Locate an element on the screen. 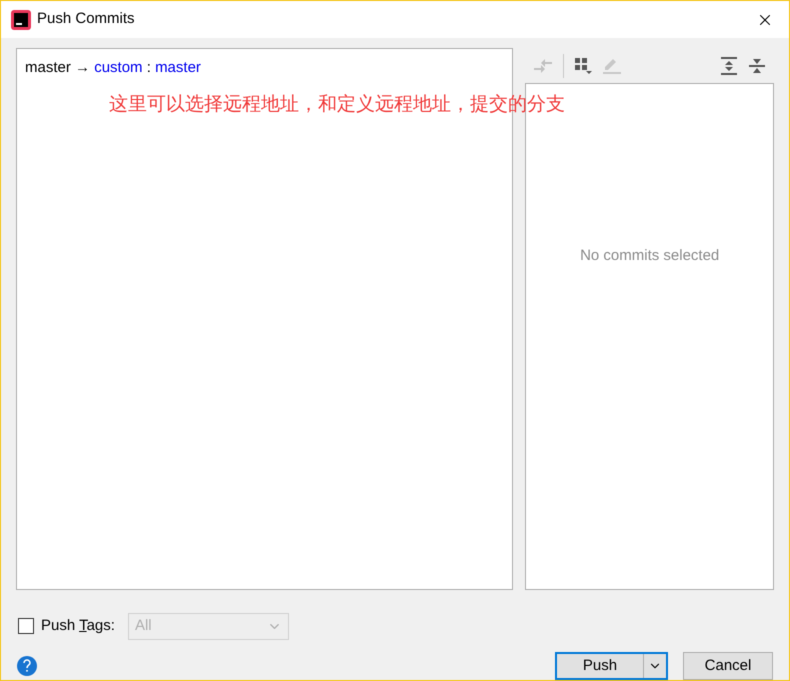 This screenshot has width=790, height=681. cancel-button: Cancel is located at coordinates (728, 666).